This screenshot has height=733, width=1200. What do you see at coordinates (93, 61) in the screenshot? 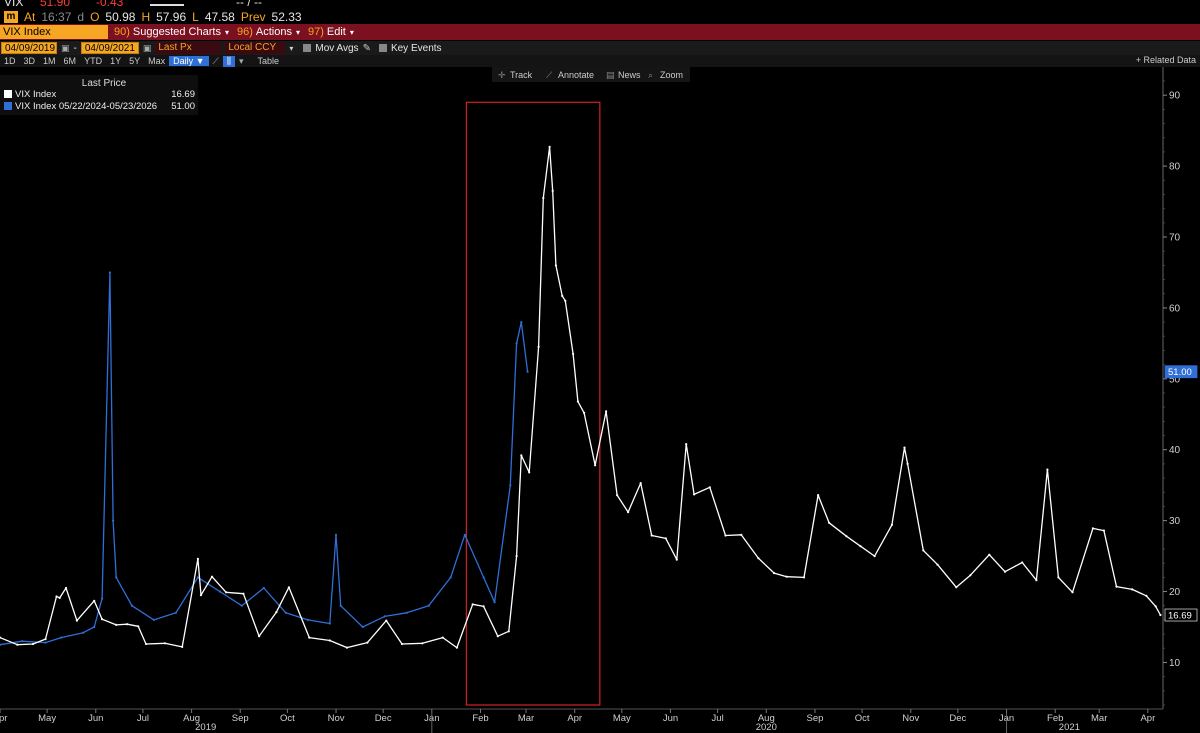
I see `period-ytd: YTD` at bounding box center [93, 61].